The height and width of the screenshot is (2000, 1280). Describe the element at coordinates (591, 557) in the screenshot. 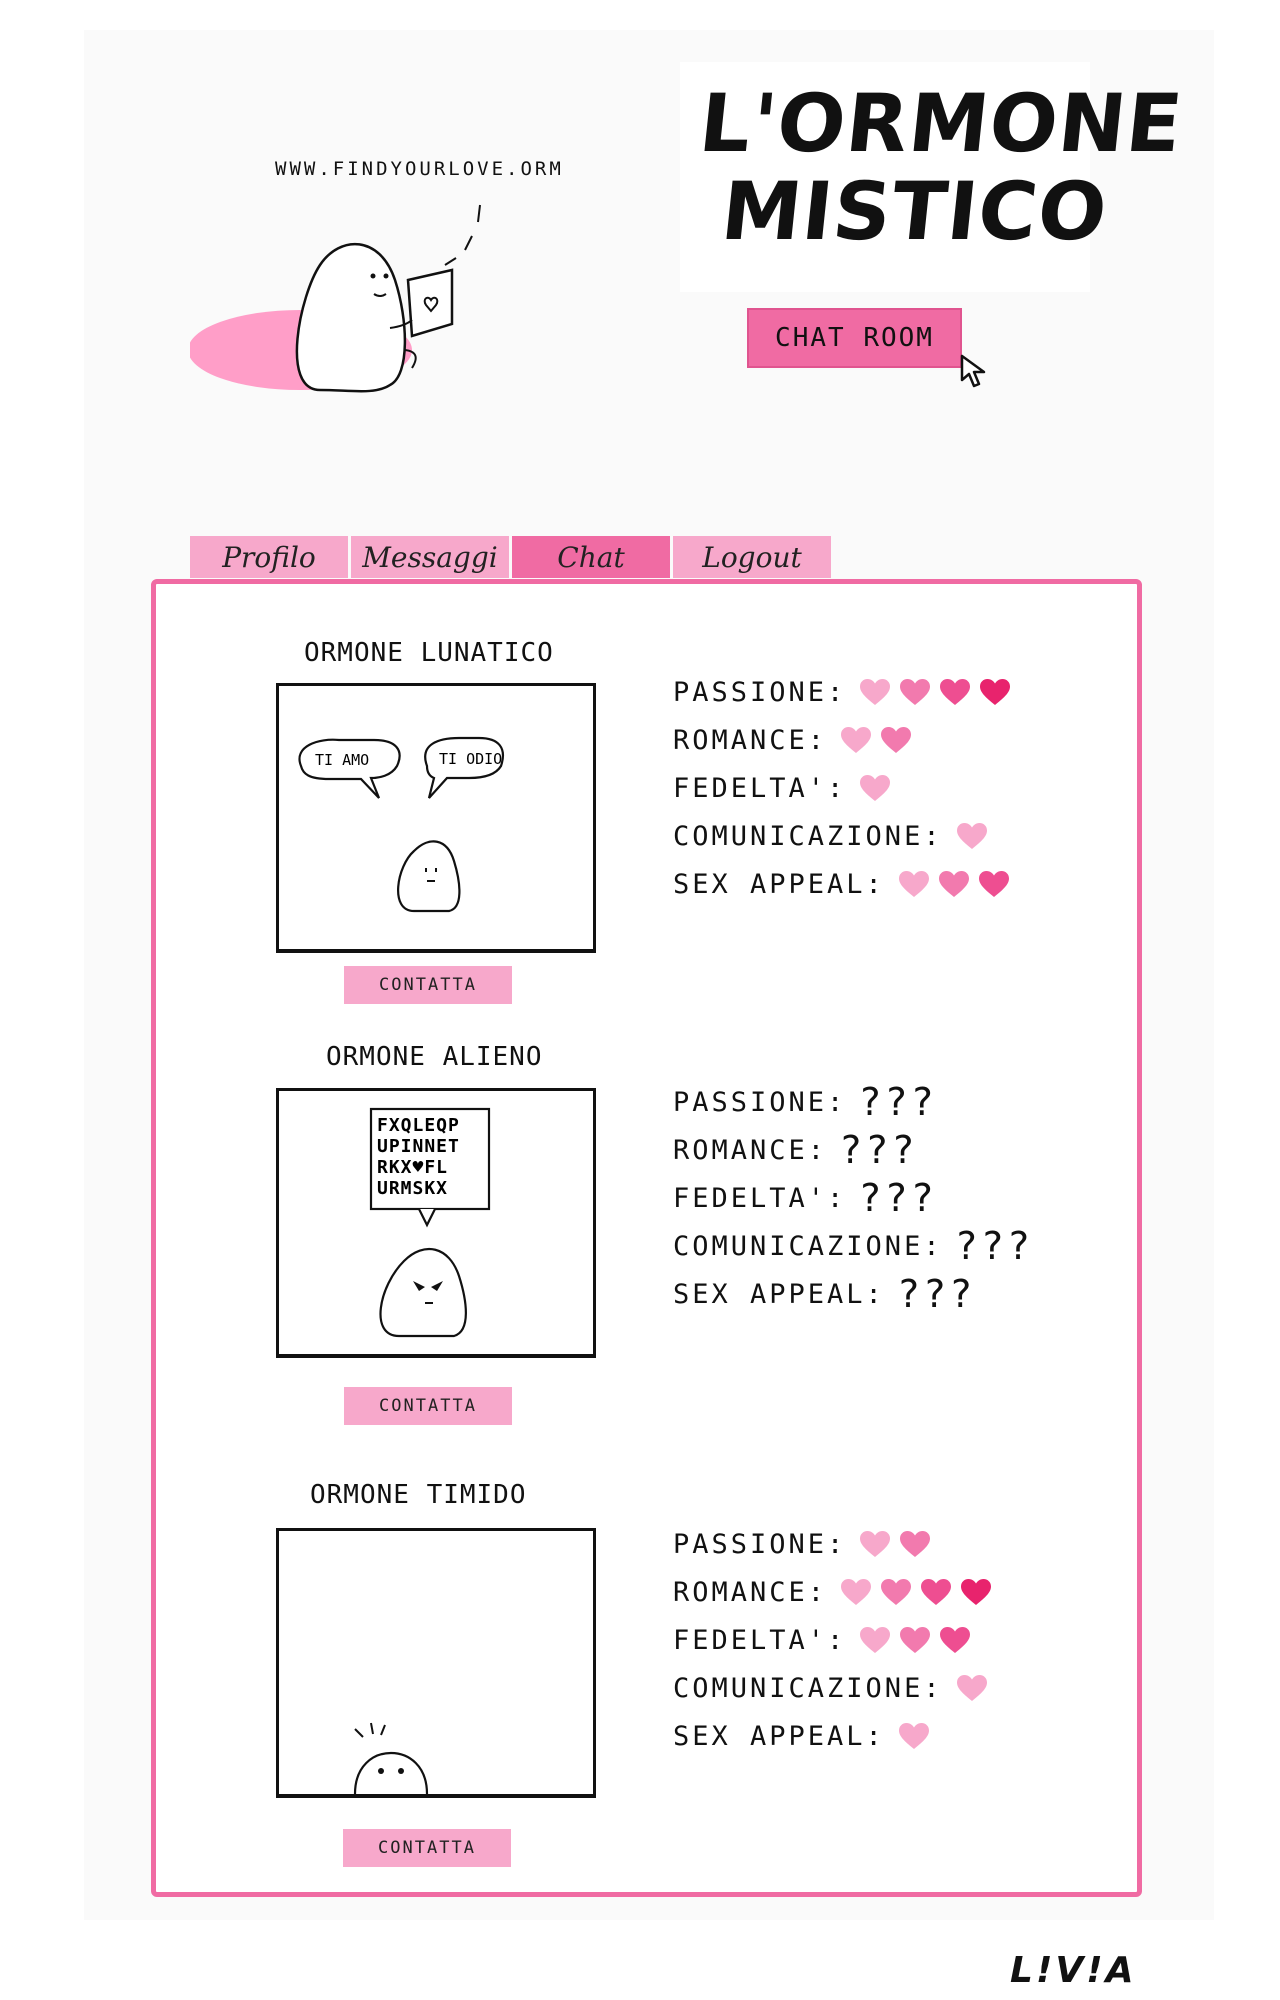

I see `tab-chat: Chat` at that location.